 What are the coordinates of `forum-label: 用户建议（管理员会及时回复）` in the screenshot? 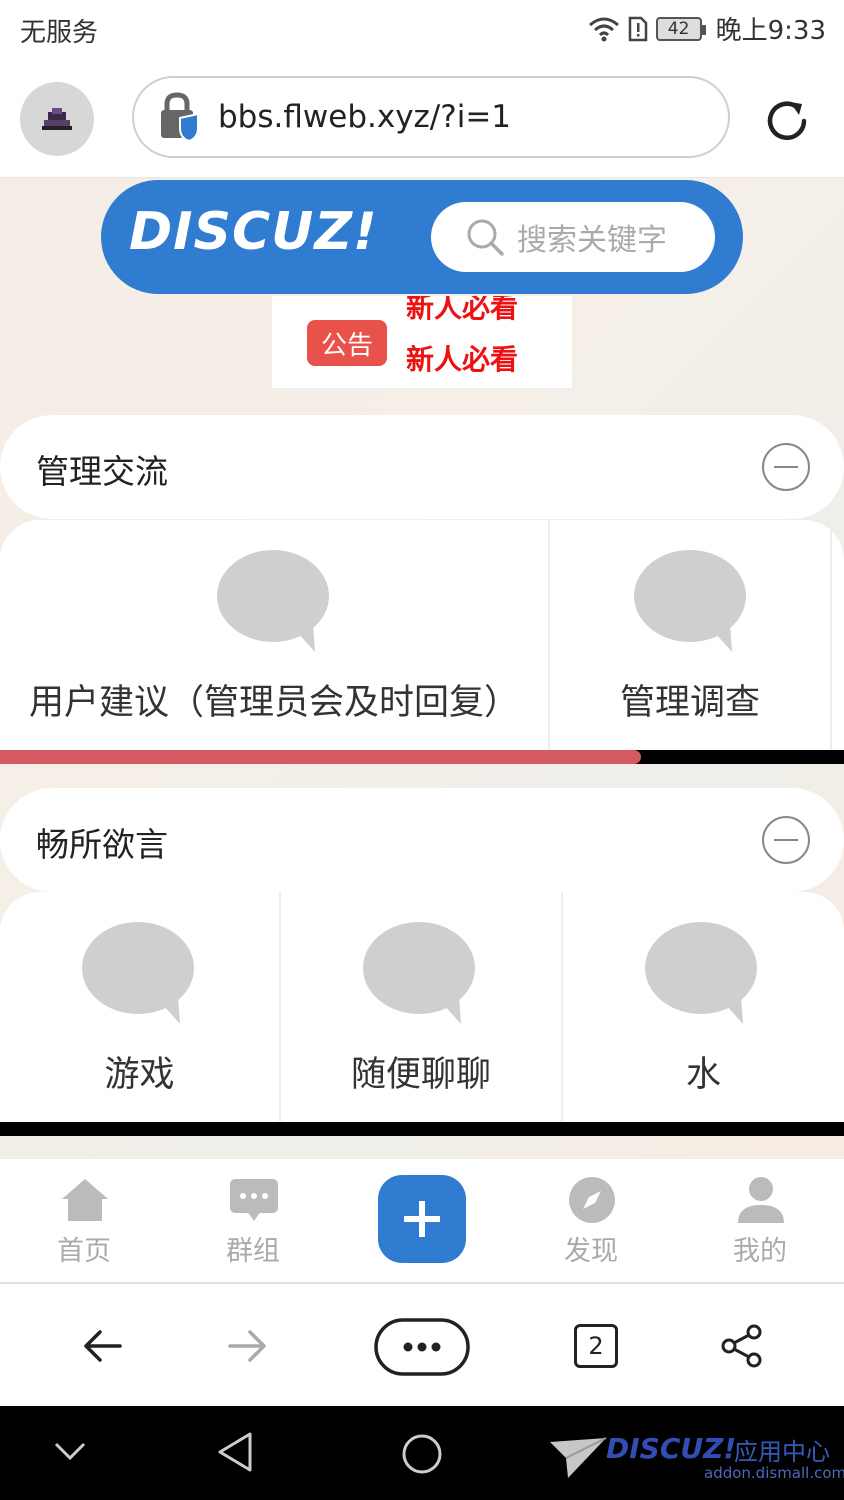 It's located at (273, 703).